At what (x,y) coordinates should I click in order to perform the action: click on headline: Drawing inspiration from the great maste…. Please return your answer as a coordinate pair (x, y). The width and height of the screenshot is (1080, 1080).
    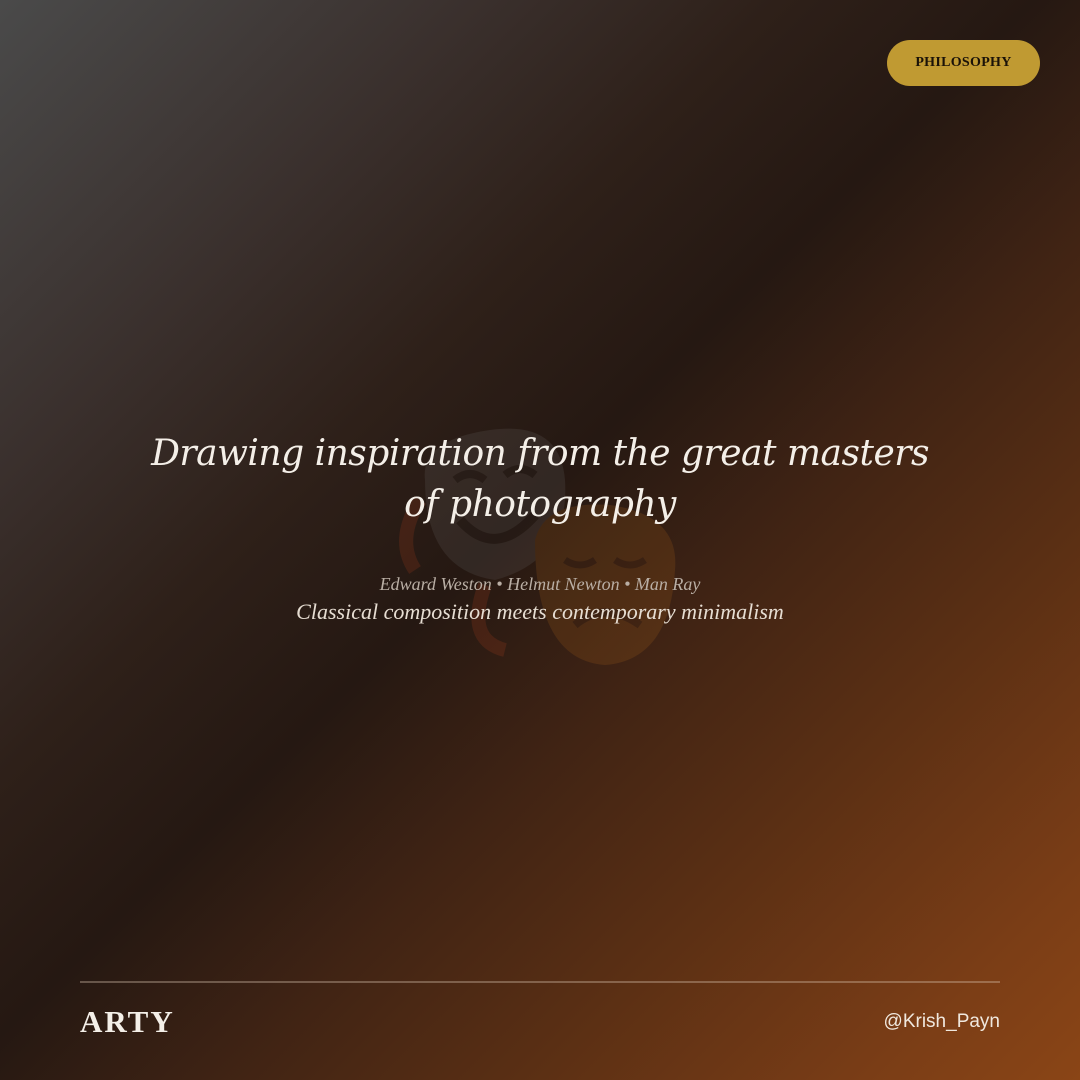
    Looking at the image, I should click on (540, 479).